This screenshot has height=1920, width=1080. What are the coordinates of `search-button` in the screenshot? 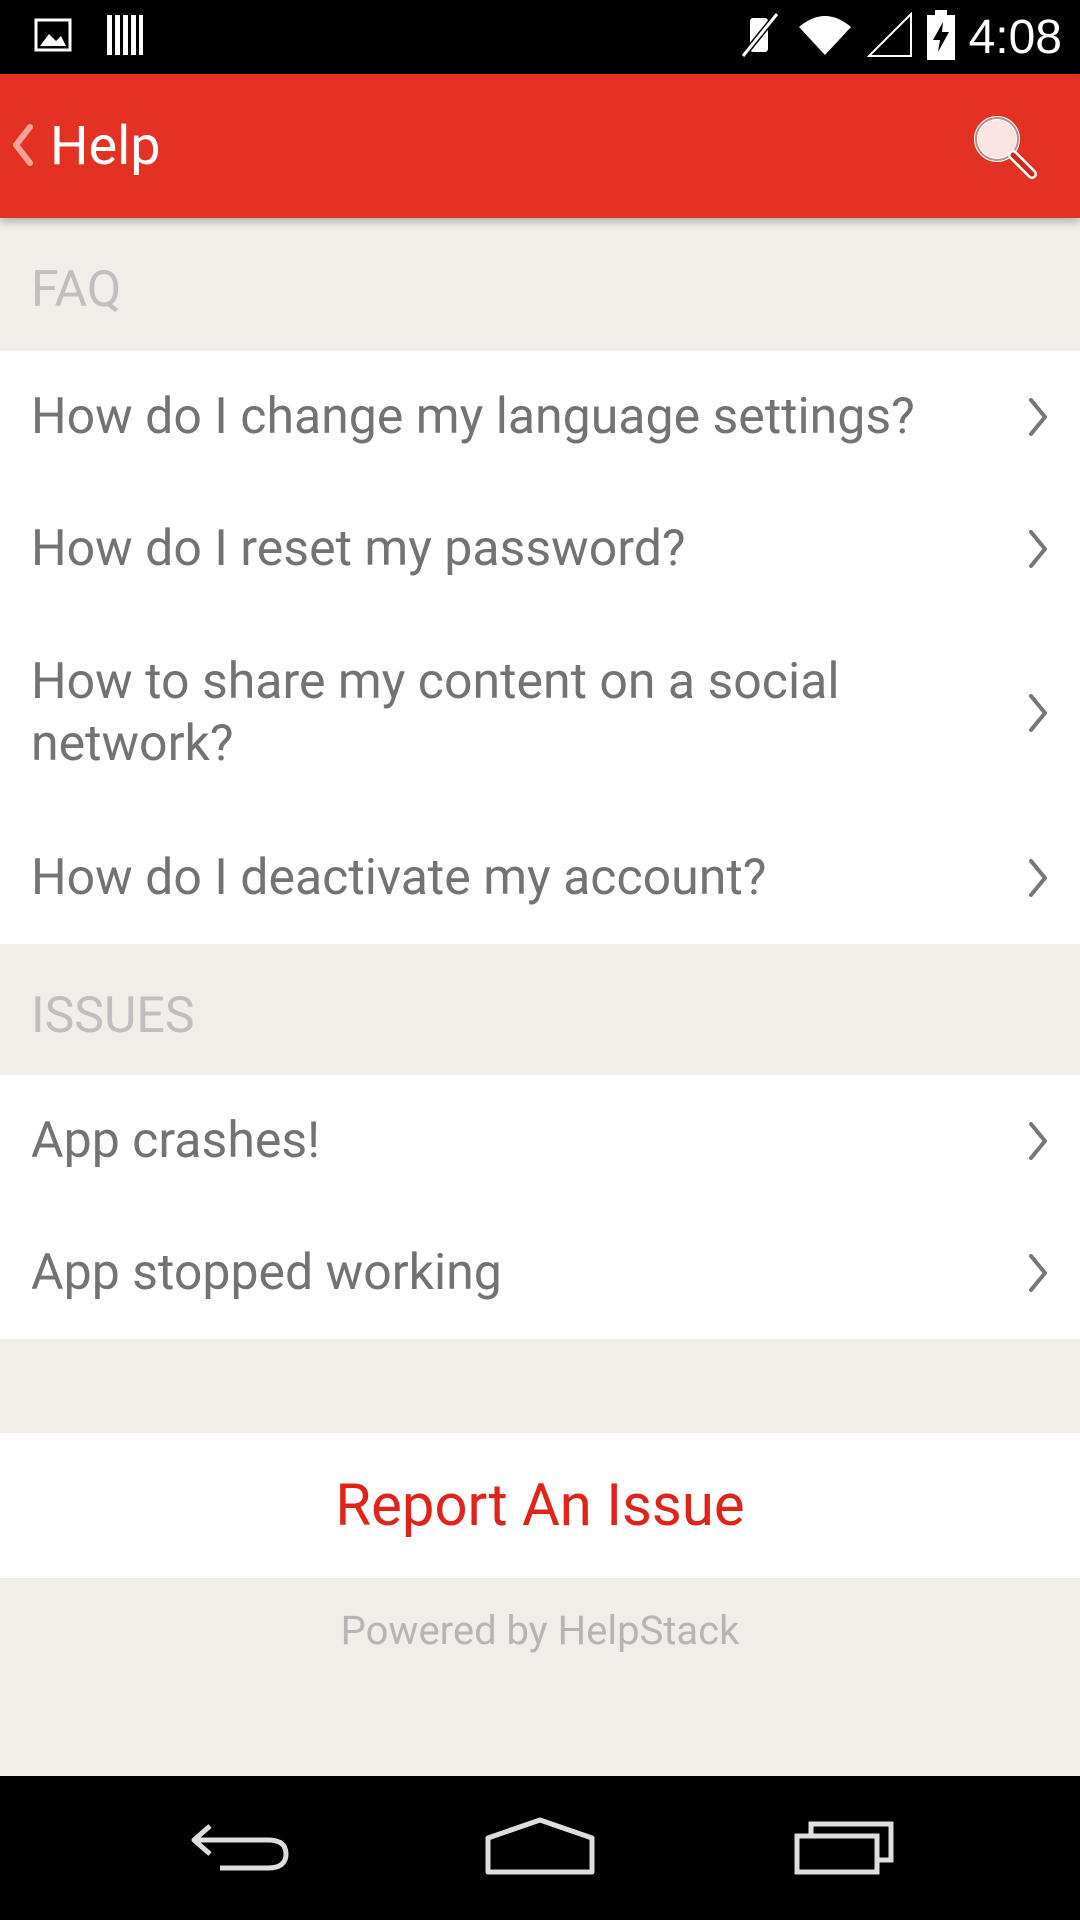 It's located at (1004, 146).